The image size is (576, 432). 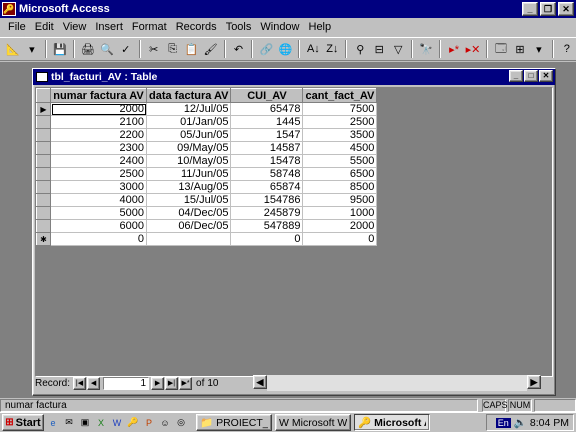 I want to click on table-row: 3000 13/Aug/05 65874 8500, so click(x=207, y=187).